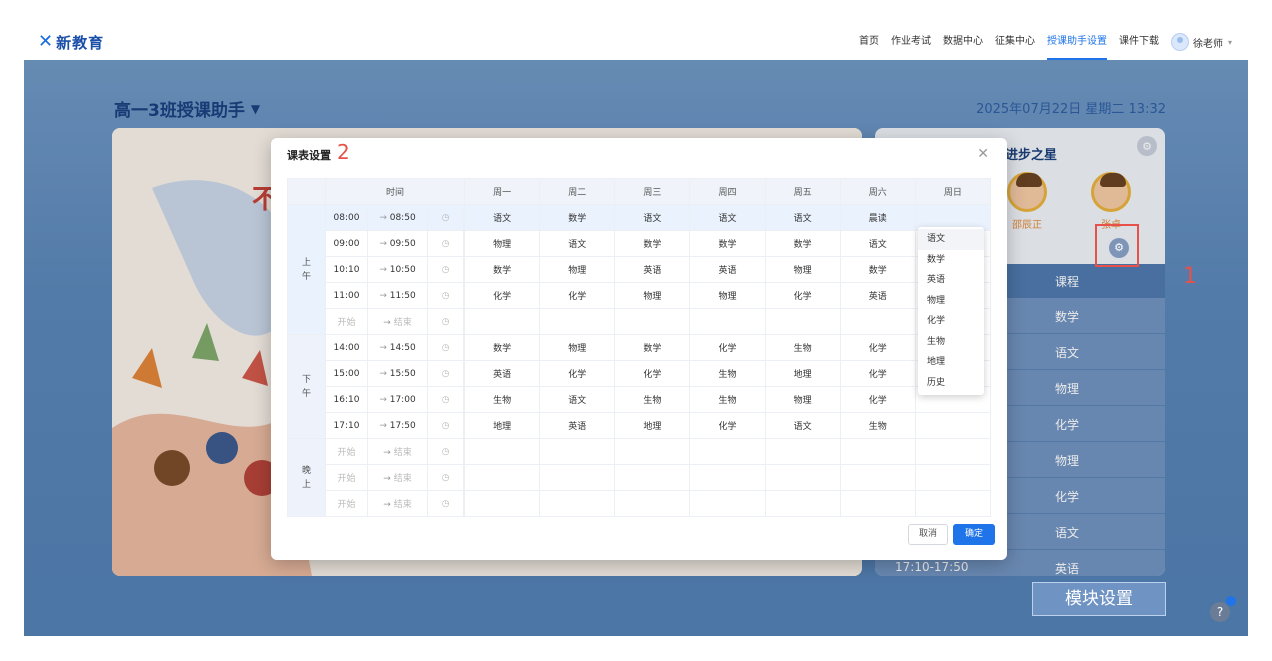 The image size is (1272, 661). What do you see at coordinates (346, 373) in the screenshot?
I see `start-time: 15:00` at bounding box center [346, 373].